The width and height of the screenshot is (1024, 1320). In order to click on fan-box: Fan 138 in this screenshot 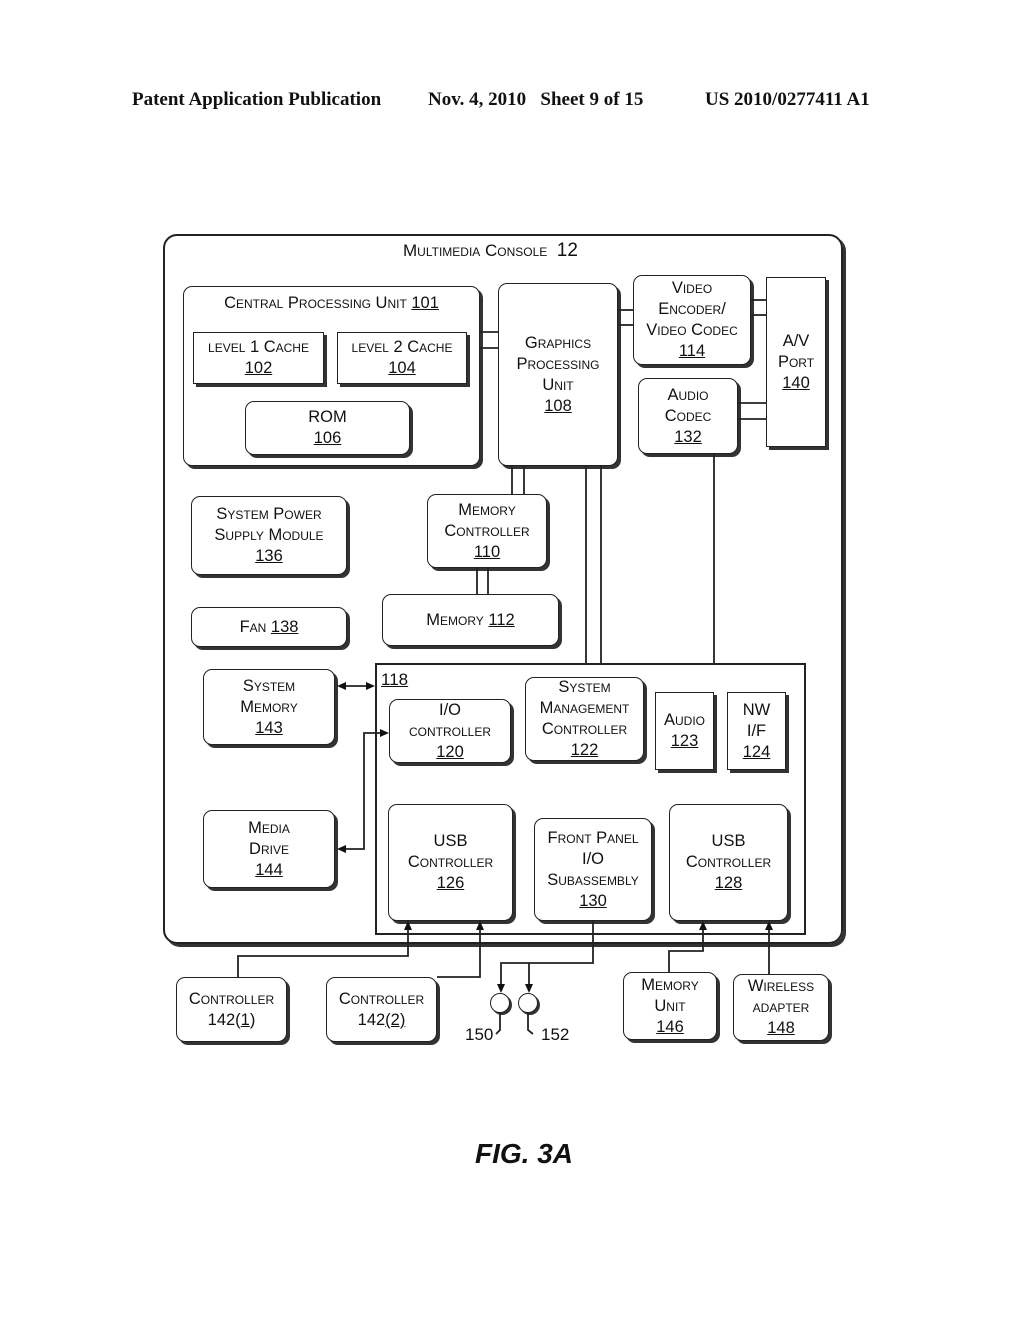, I will do `click(269, 627)`.